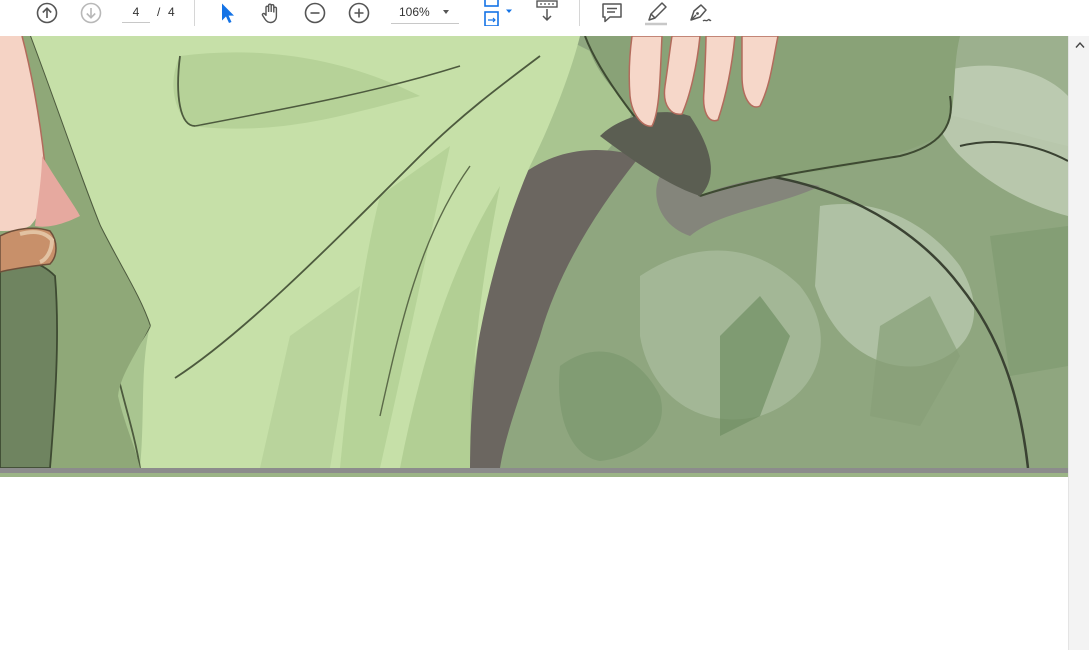  I want to click on zoom-out-button, so click(315, 13).